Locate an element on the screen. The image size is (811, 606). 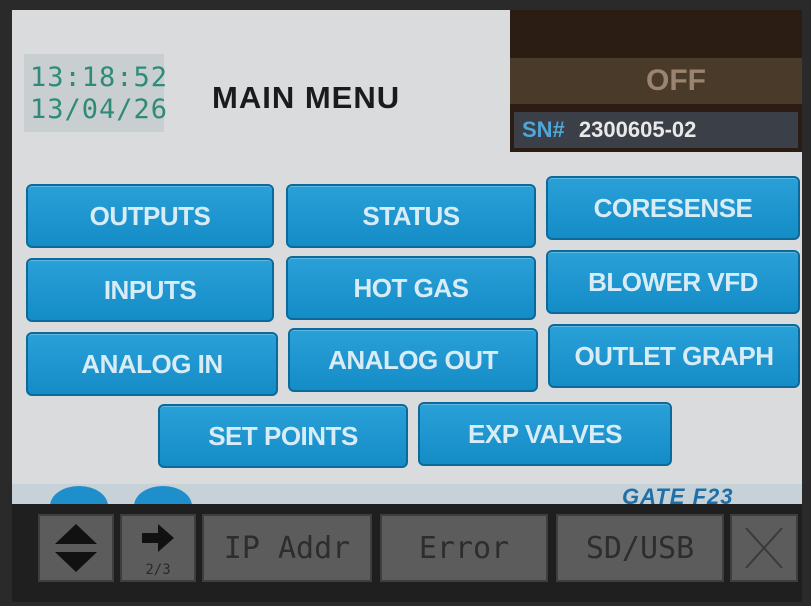
analog-in-button: ANALOG IN is located at coordinates (152, 364).